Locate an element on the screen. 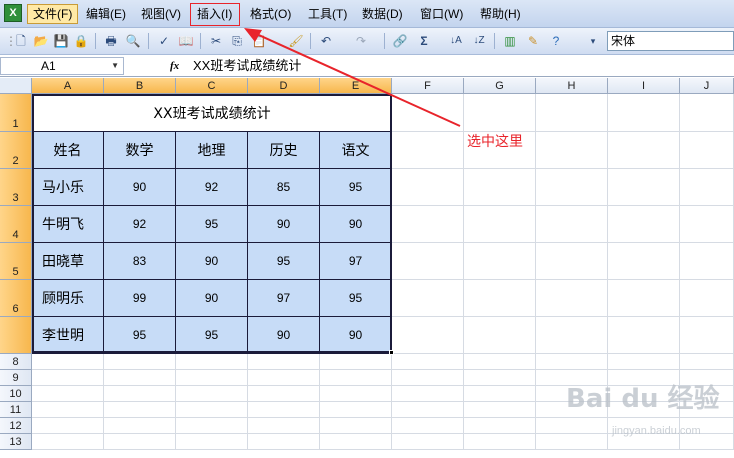 This screenshot has height=458, width=734. permission-icon: 🔒 is located at coordinates (81, 41).